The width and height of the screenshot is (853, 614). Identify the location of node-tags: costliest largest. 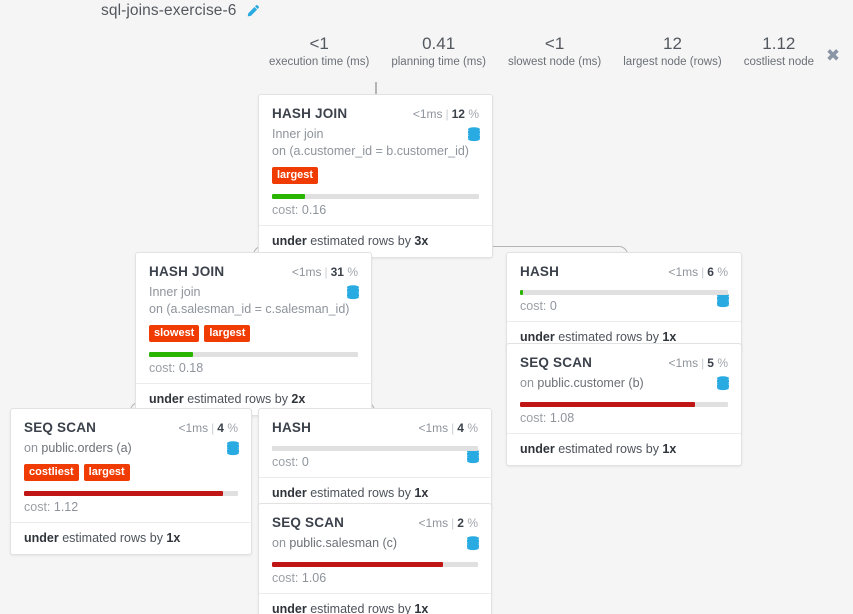
(131, 469).